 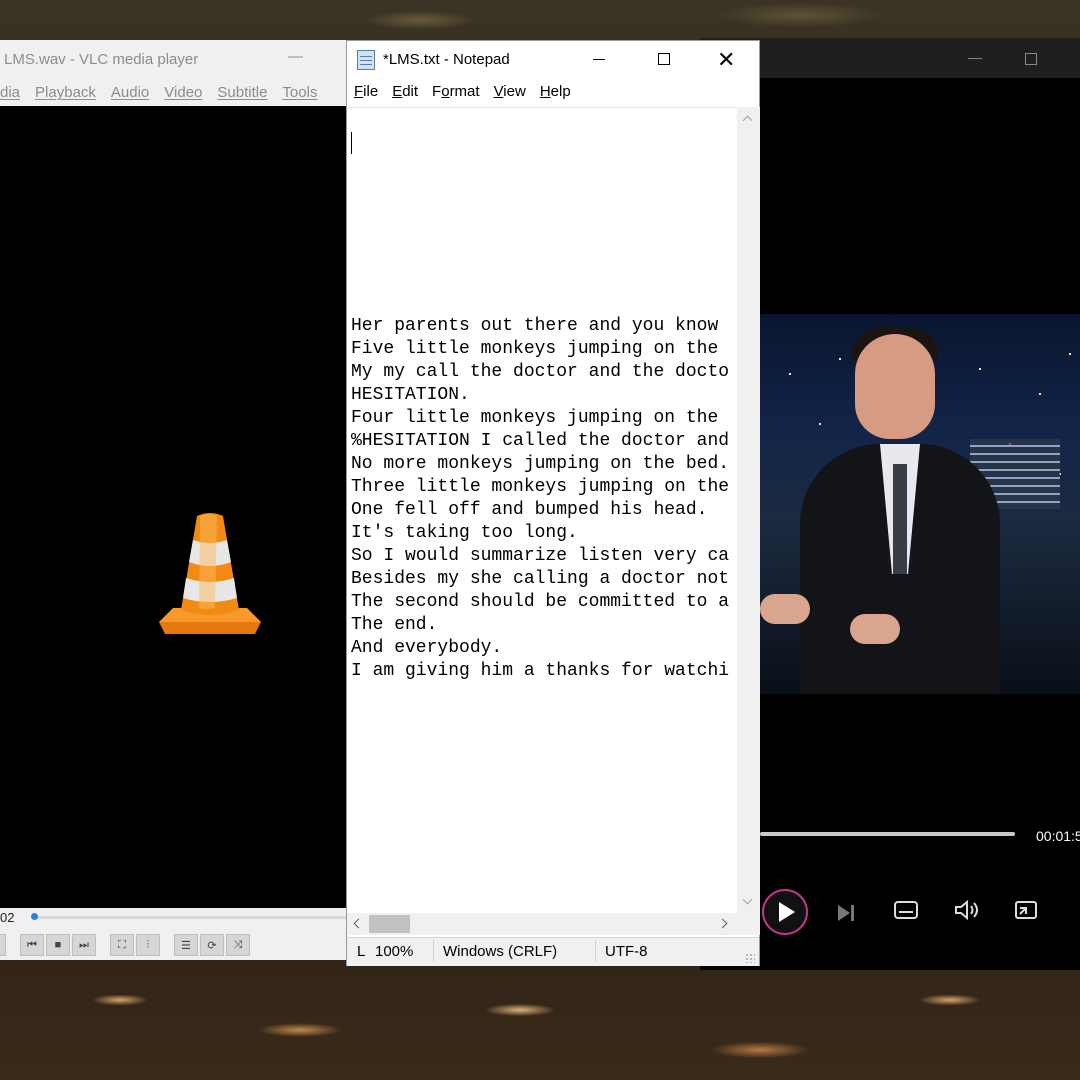 I want to click on notepad-icon, so click(x=366, y=60).